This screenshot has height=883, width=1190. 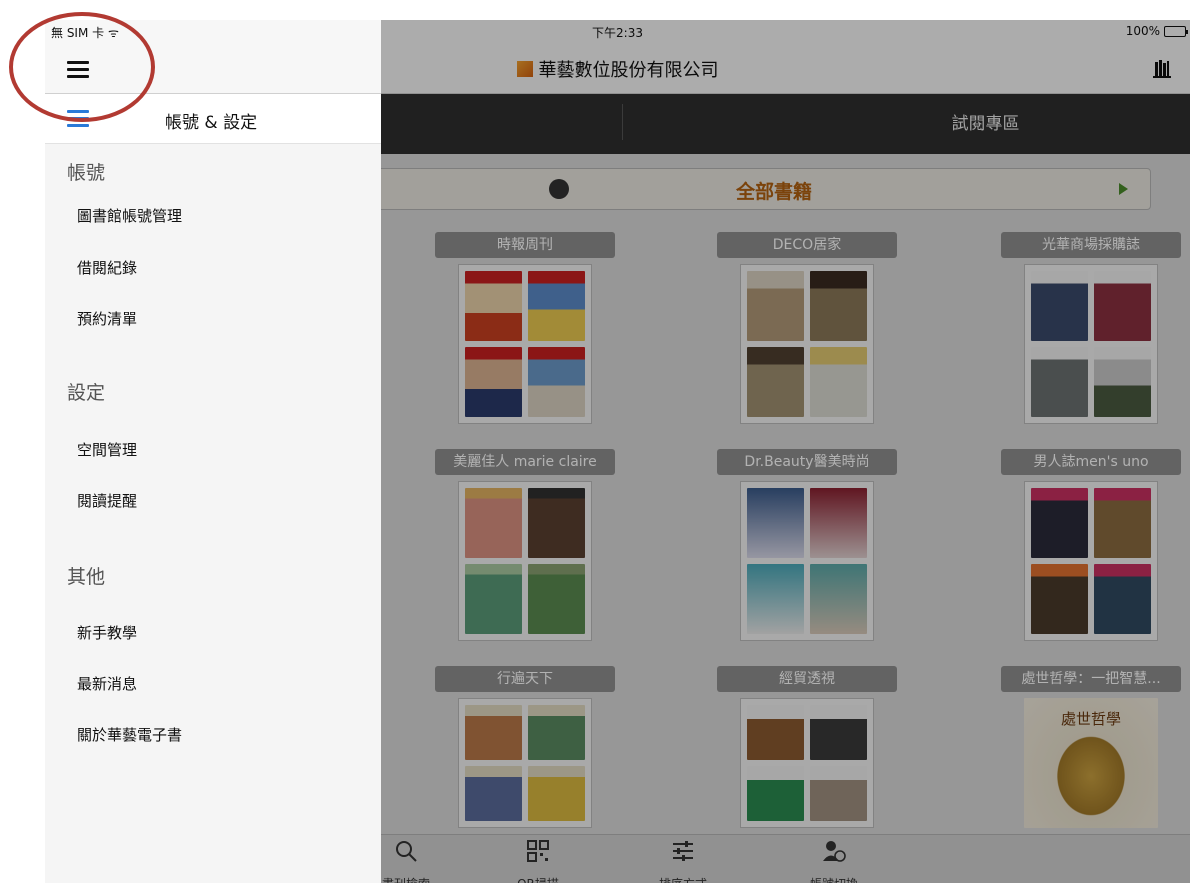 What do you see at coordinates (1162, 69) in the screenshot?
I see `bookshelf-icon` at bounding box center [1162, 69].